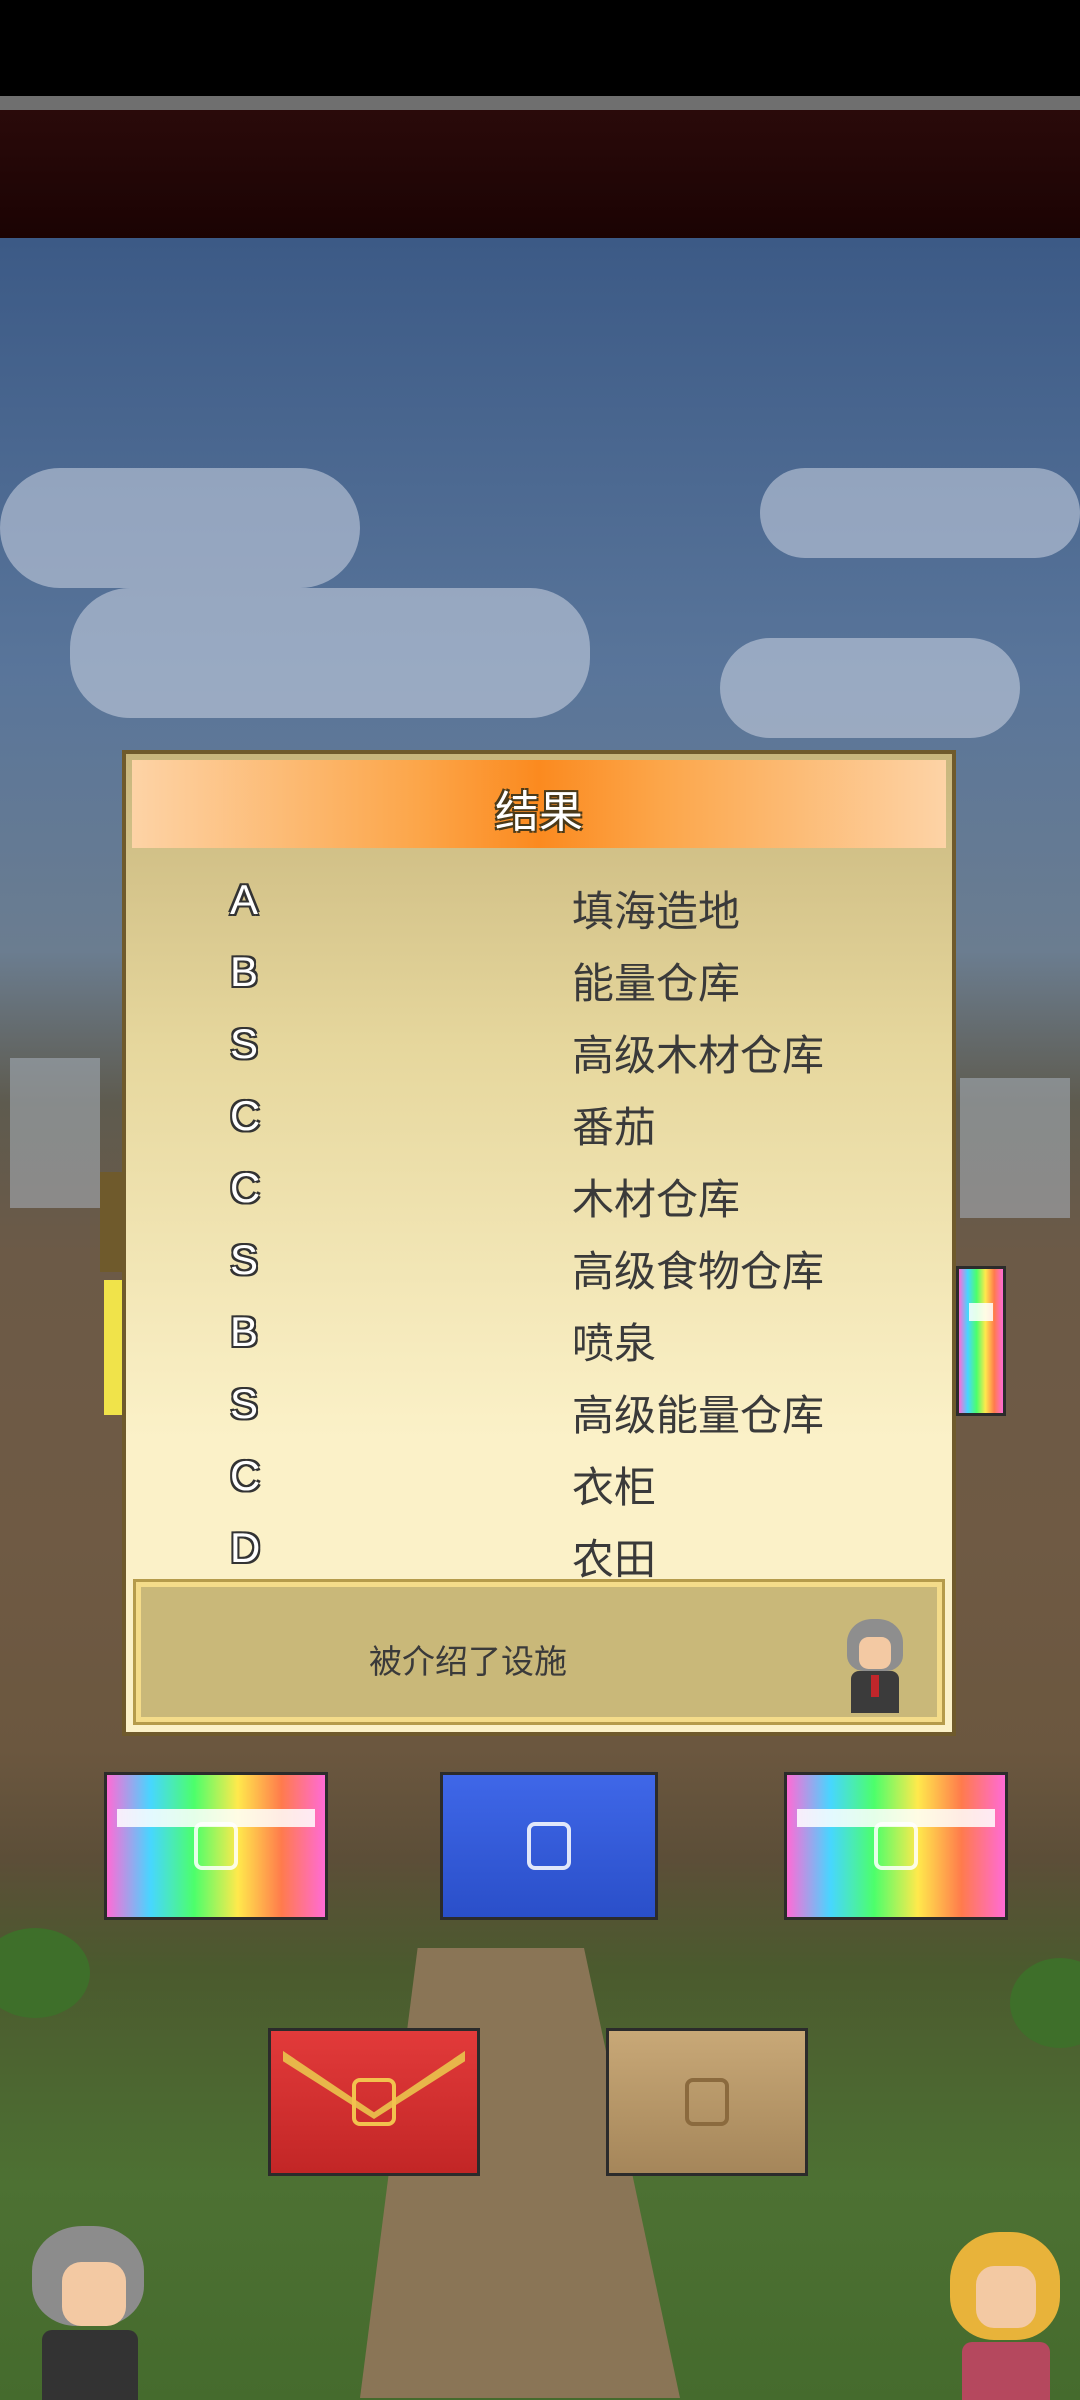  I want to click on result-row: B 能量仓库, so click(539, 974).